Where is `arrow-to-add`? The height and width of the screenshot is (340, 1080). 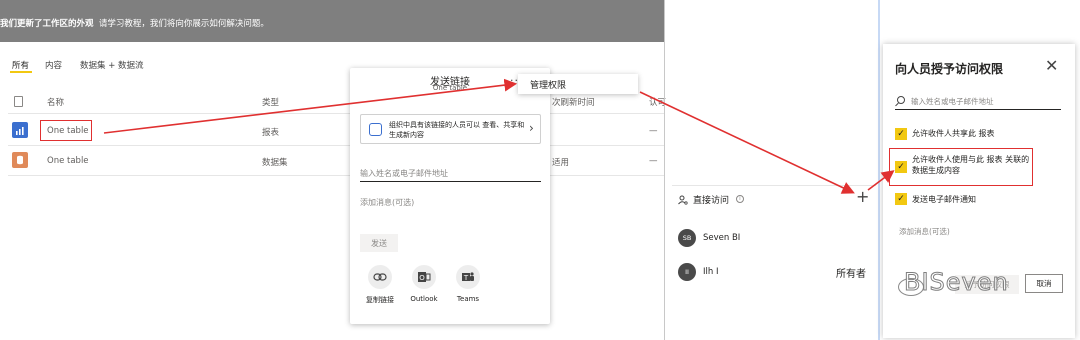 arrow-to-add is located at coordinates (747, 142).